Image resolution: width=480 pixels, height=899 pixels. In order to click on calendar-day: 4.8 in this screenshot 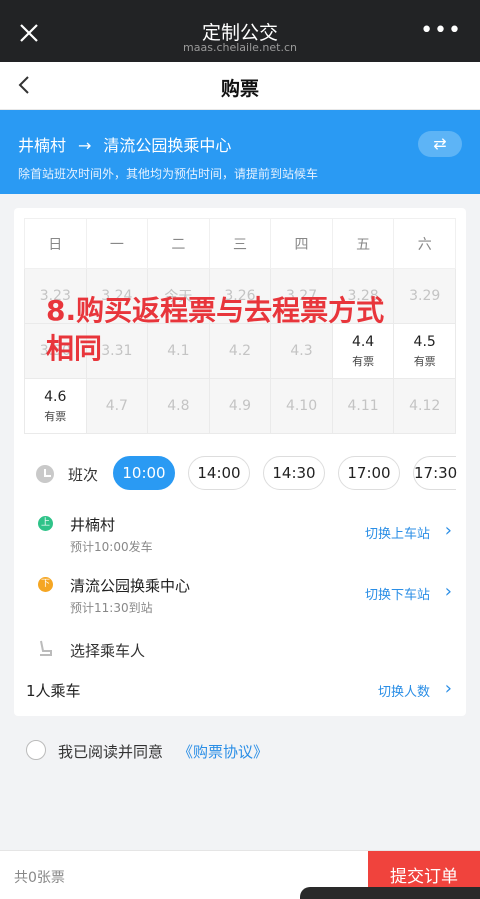, I will do `click(178, 406)`.